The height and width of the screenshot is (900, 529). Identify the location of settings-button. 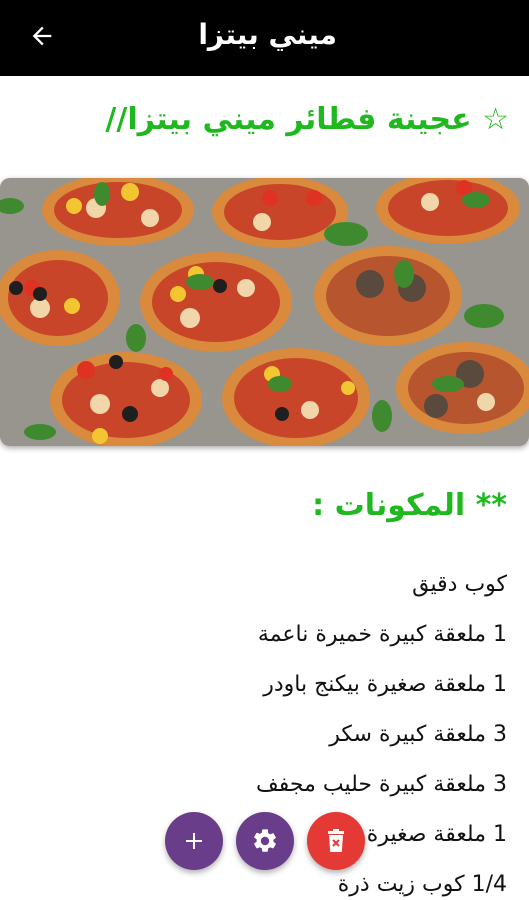
(265, 841).